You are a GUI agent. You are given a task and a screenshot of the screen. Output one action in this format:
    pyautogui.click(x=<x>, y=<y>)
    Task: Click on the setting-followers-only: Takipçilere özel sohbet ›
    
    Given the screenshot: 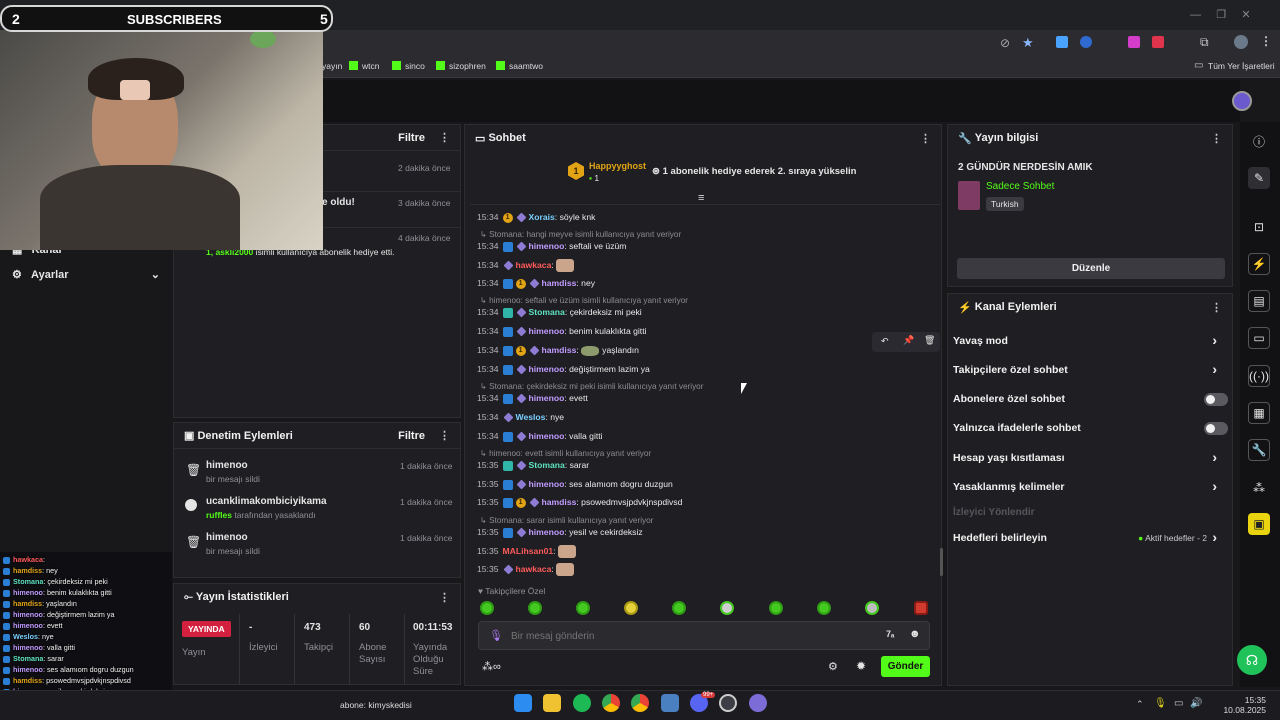 What is the action you would take?
    pyautogui.click(x=1091, y=369)
    